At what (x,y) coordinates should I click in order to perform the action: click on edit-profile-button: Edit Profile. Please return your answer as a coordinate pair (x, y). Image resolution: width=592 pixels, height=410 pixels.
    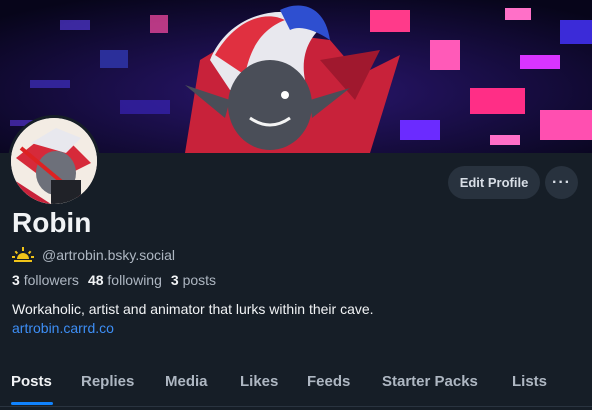
    Looking at the image, I should click on (494, 182).